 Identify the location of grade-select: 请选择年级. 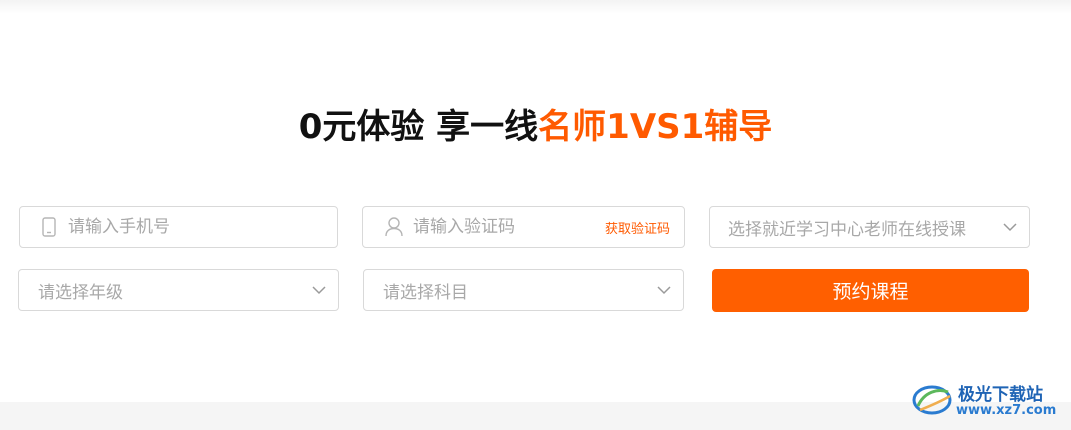
(178, 290).